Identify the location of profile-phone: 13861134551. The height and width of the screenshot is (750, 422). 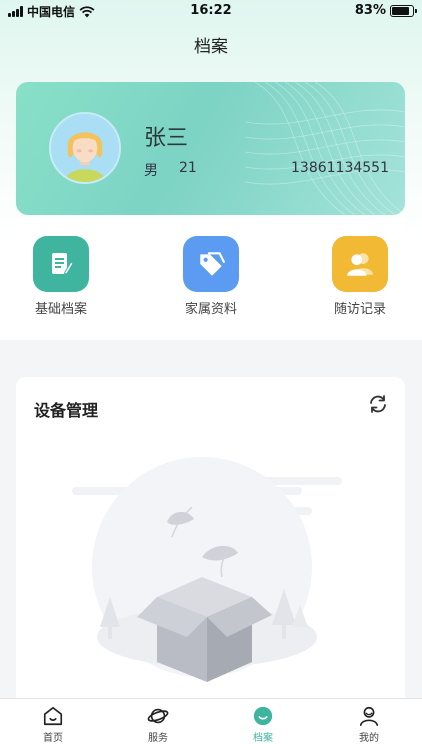
(340, 168).